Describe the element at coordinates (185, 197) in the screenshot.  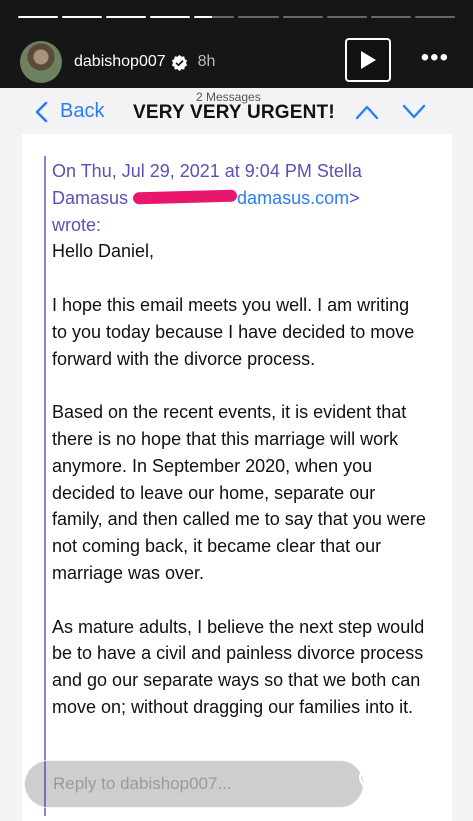
I see `redaction-mark` at that location.